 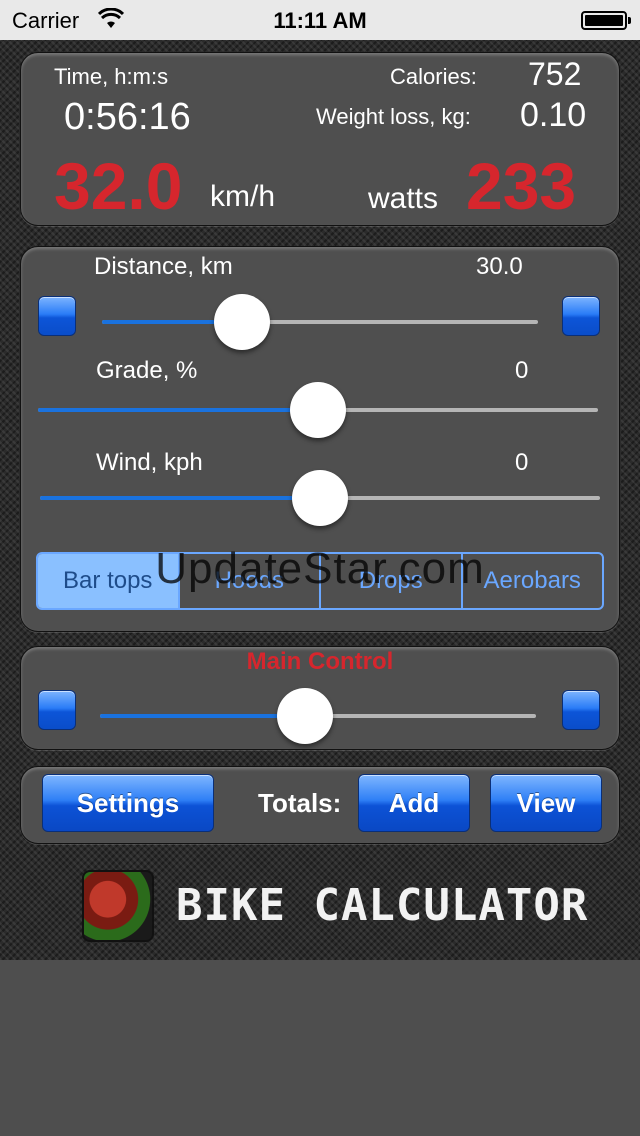 I want to click on grade-slider-fill, so click(x=178, y=410).